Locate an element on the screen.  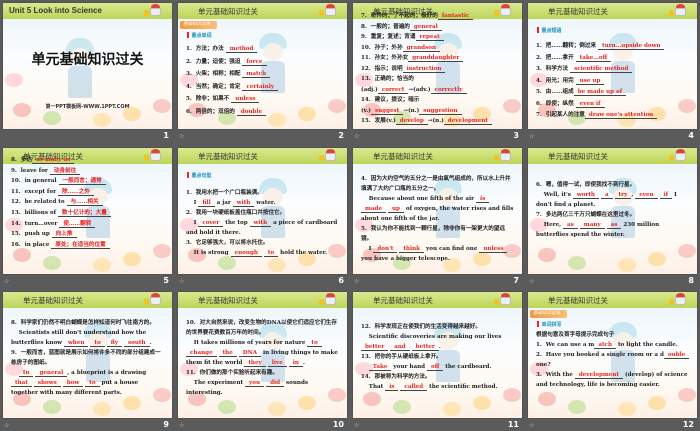
line-text: 13. billions of is located at coordinates (35, 212).